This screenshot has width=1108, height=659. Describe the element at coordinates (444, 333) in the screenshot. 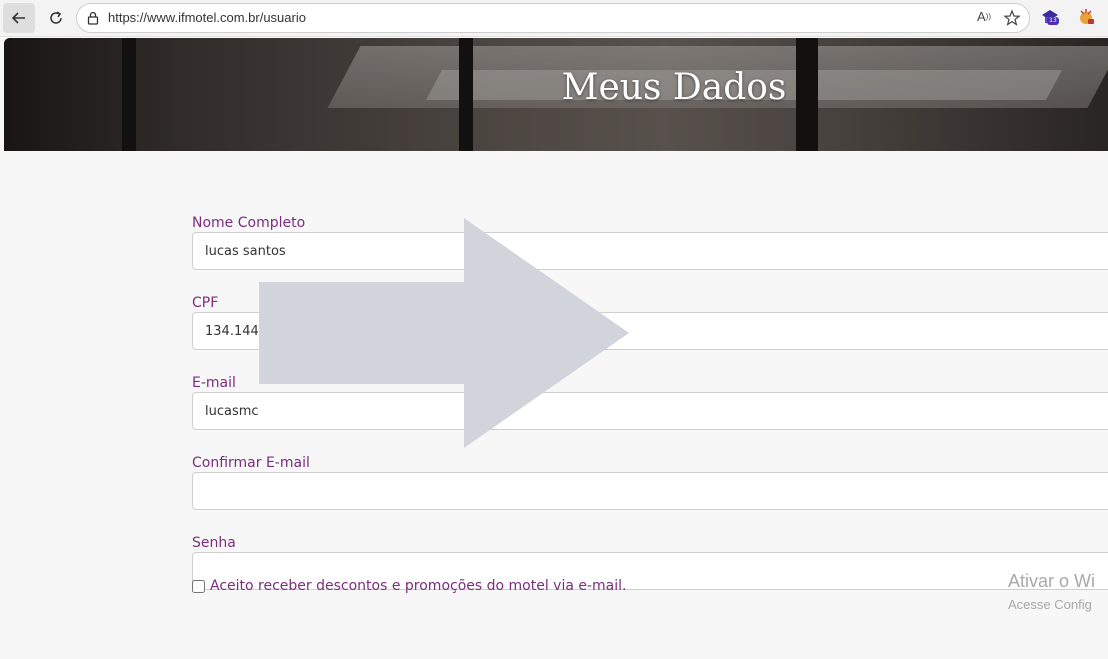

I see `arrow-right-icon` at that location.